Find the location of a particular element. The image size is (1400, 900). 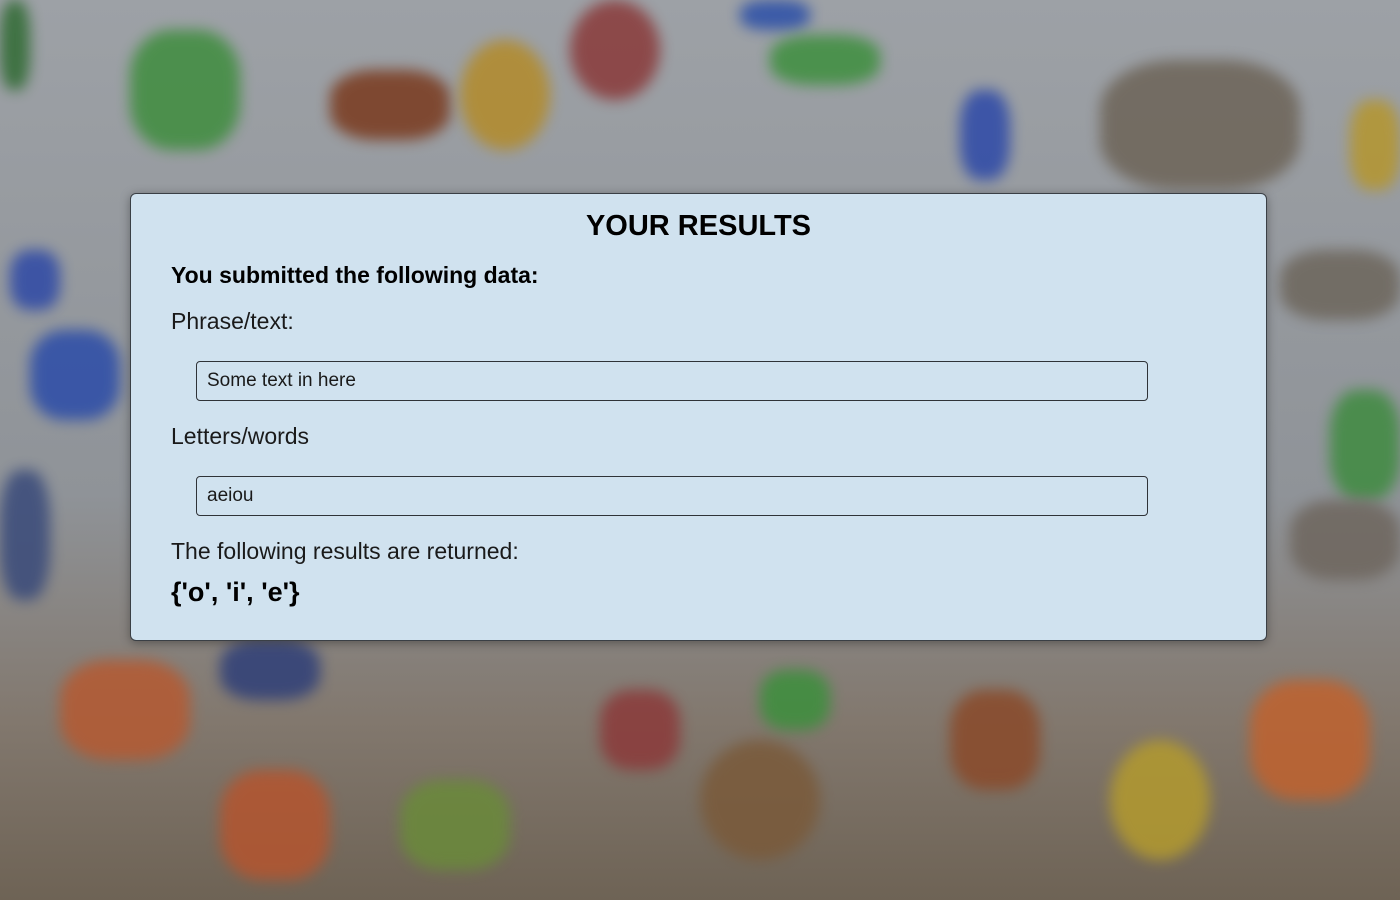

results-label: The following results are returned: is located at coordinates (345, 551).